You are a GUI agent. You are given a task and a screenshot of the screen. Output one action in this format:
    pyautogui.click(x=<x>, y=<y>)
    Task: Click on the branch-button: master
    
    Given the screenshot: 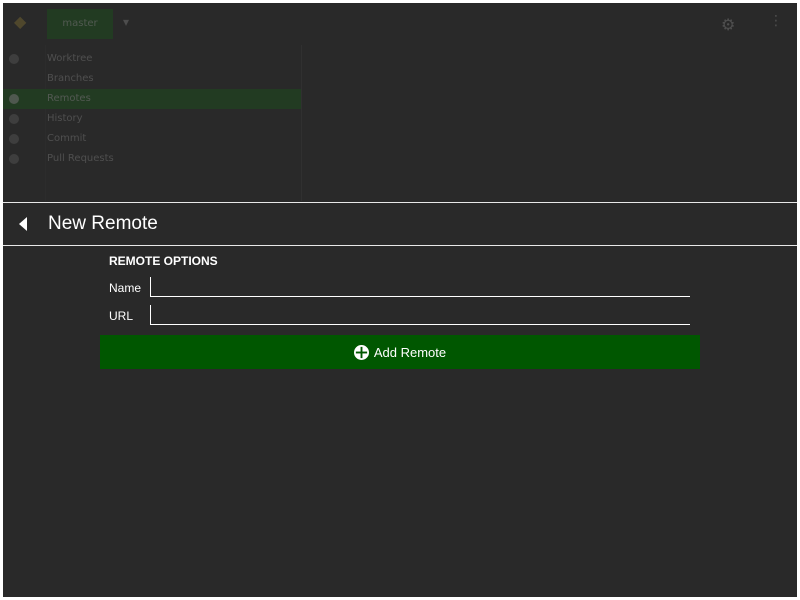 What is the action you would take?
    pyautogui.click(x=80, y=24)
    